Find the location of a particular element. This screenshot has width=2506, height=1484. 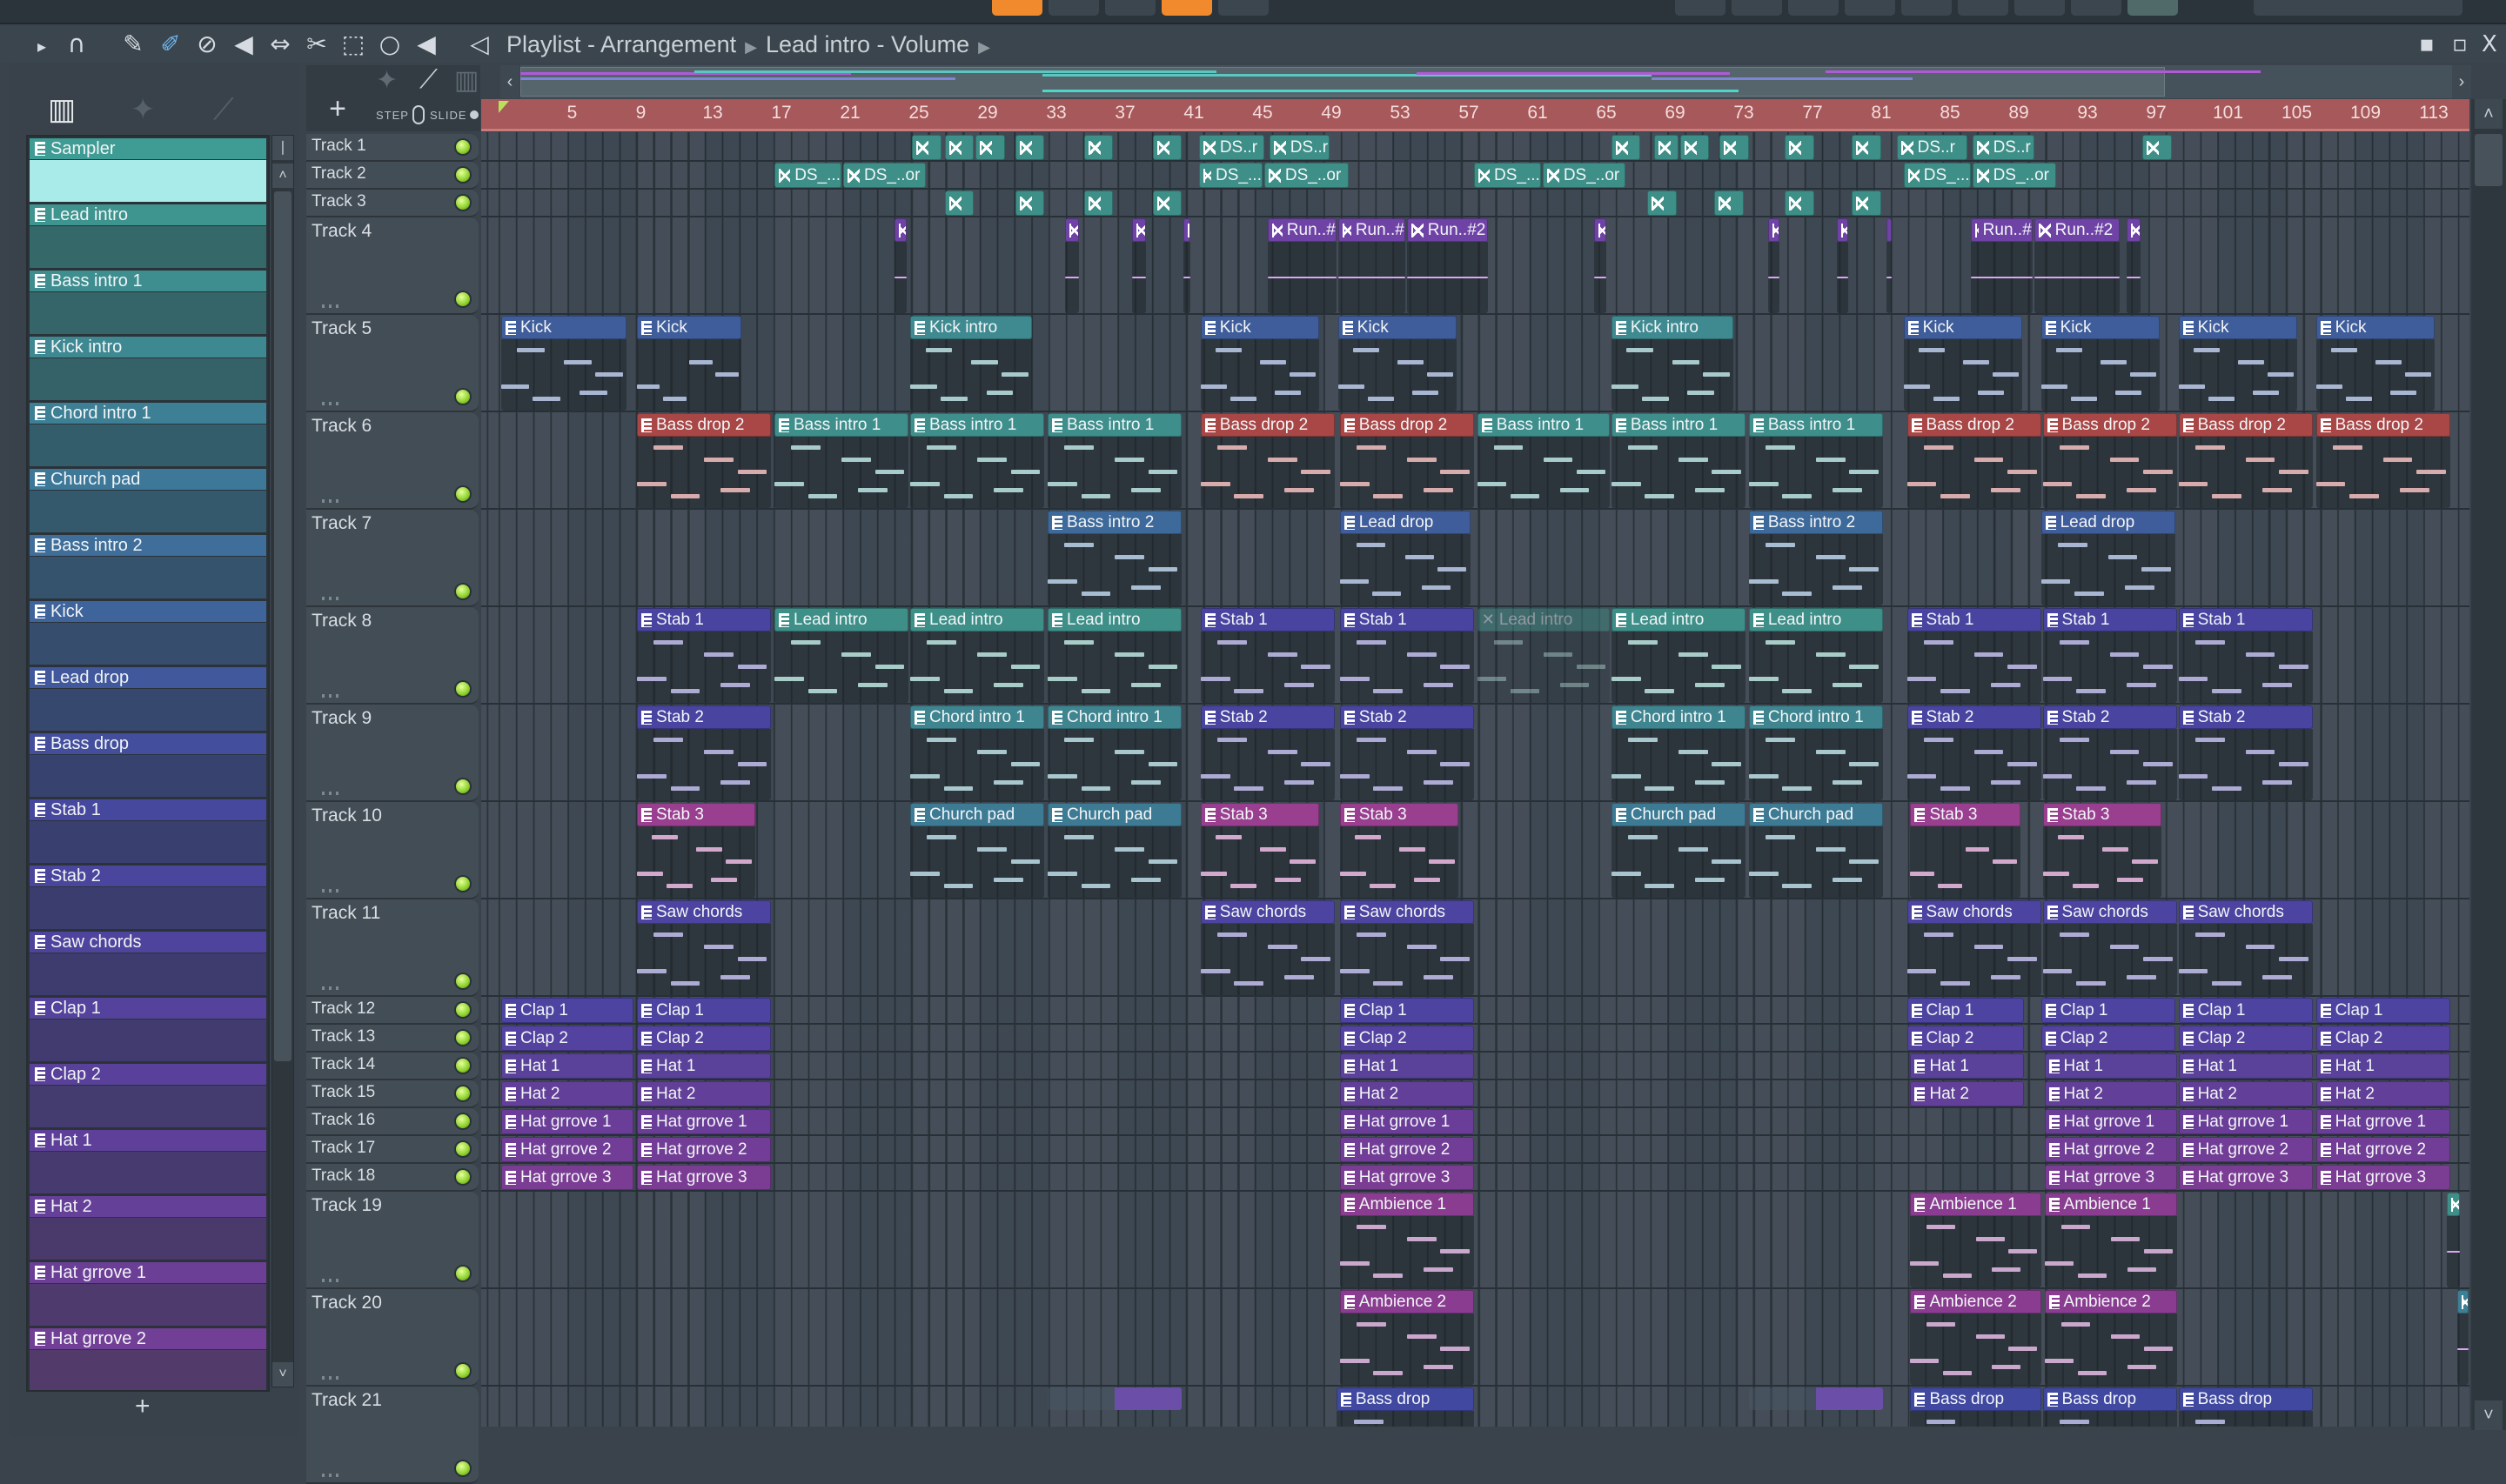

delete-icon: ⊘ is located at coordinates (207, 45).